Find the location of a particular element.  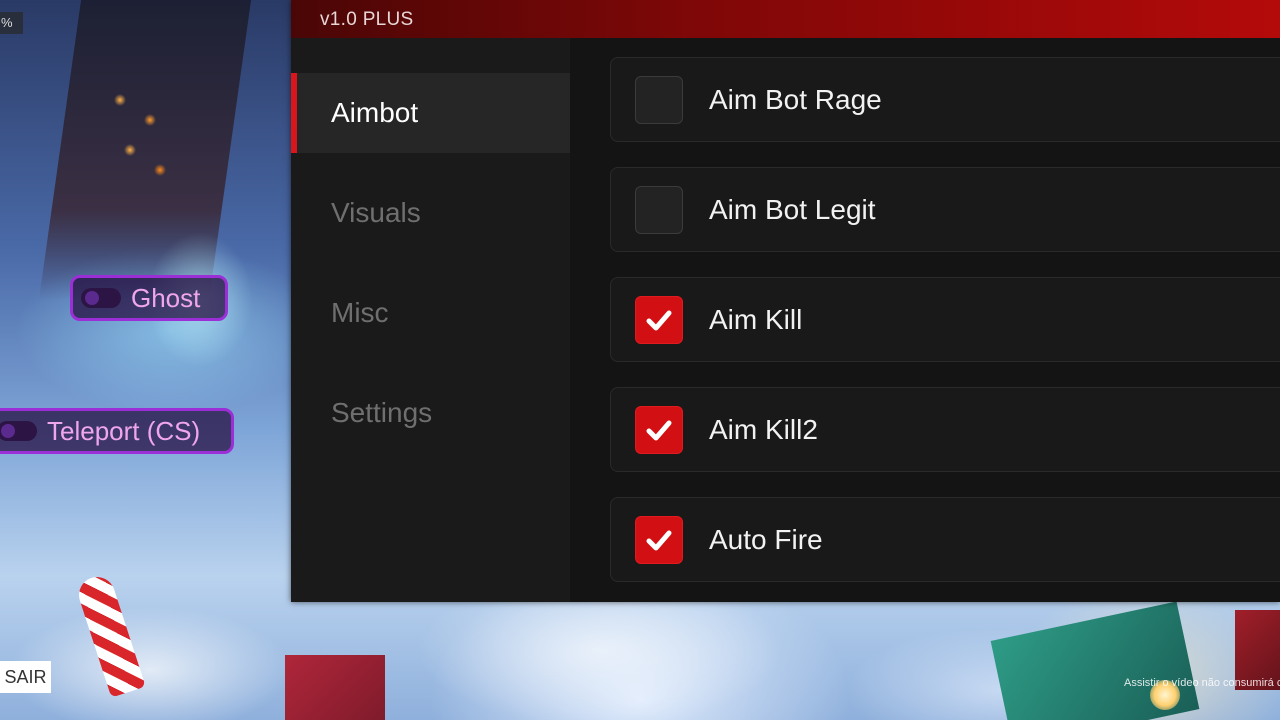

option-label: Aim Bot Rage is located at coordinates (795, 99).